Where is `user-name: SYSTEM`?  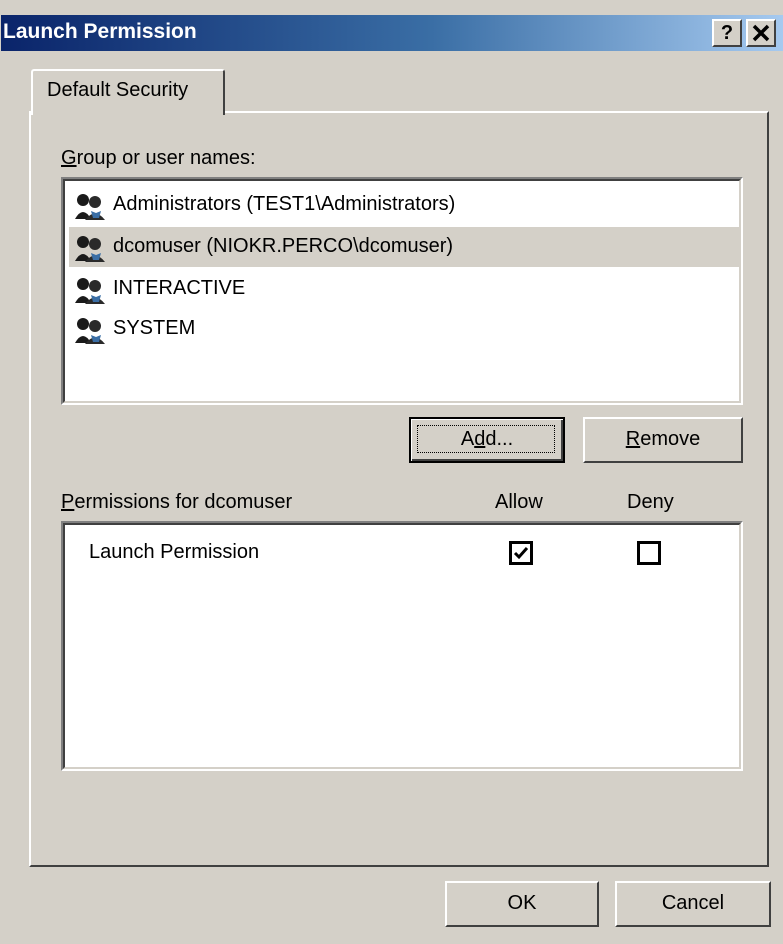
user-name: SYSTEM is located at coordinates (154, 328).